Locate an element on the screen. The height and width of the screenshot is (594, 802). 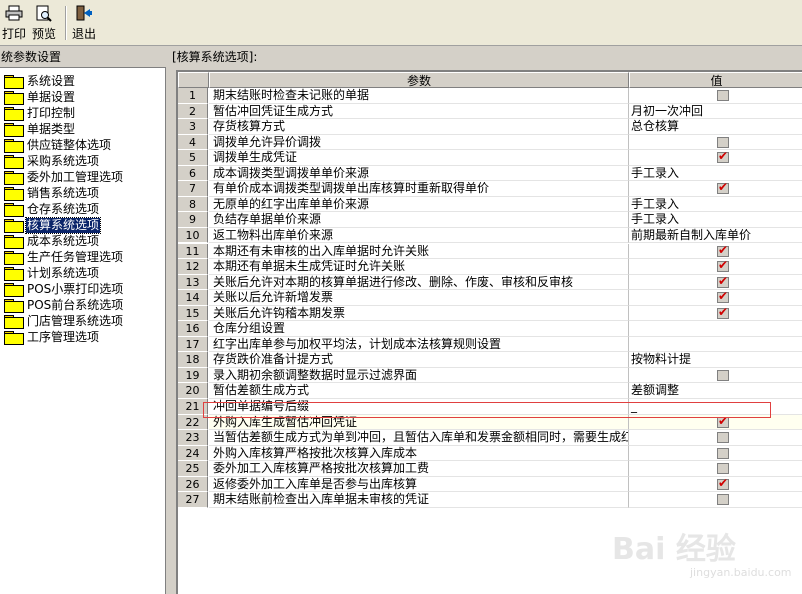
table-row: 26 返修委外加工入库单是否参与出库核算 is located at coordinates (490, 484).